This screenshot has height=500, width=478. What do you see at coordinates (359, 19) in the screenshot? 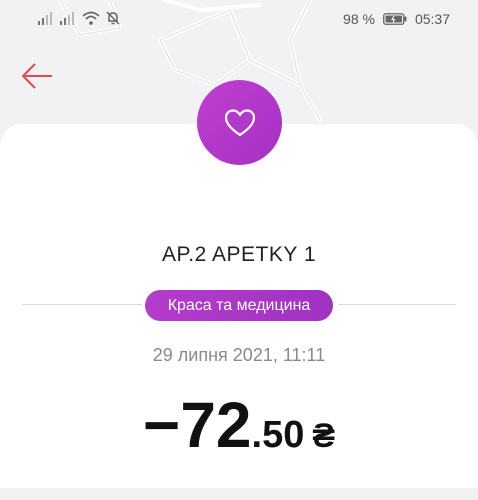
I see `battery-percent: 98 %` at bounding box center [359, 19].